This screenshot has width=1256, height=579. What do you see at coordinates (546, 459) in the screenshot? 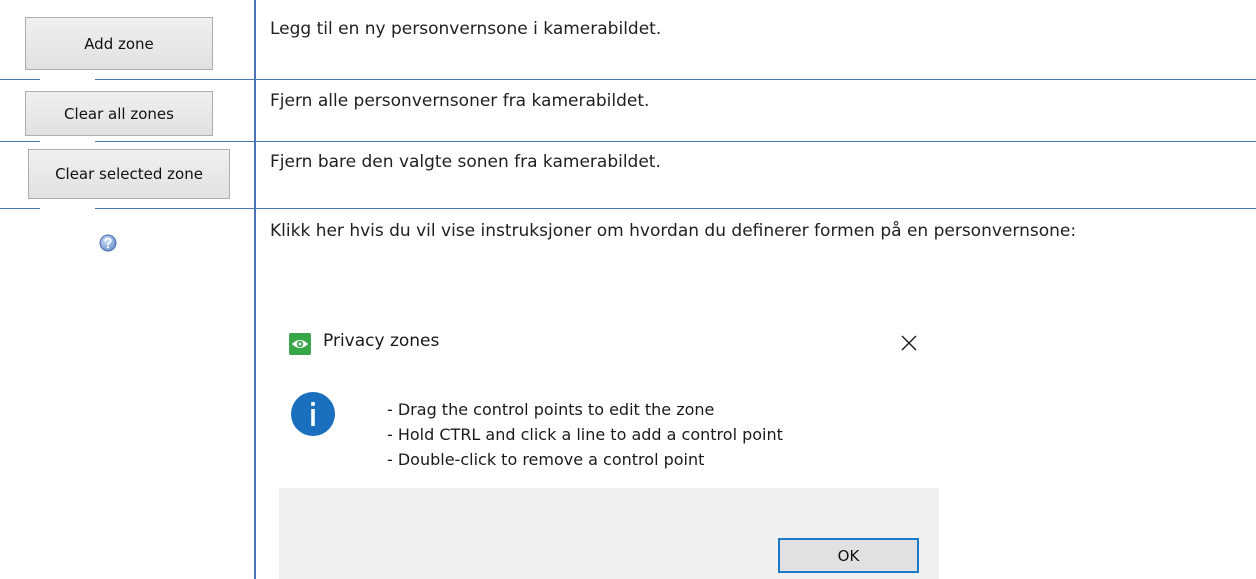
I see `dialog-message-line: - Double-click to remove a control point` at bounding box center [546, 459].